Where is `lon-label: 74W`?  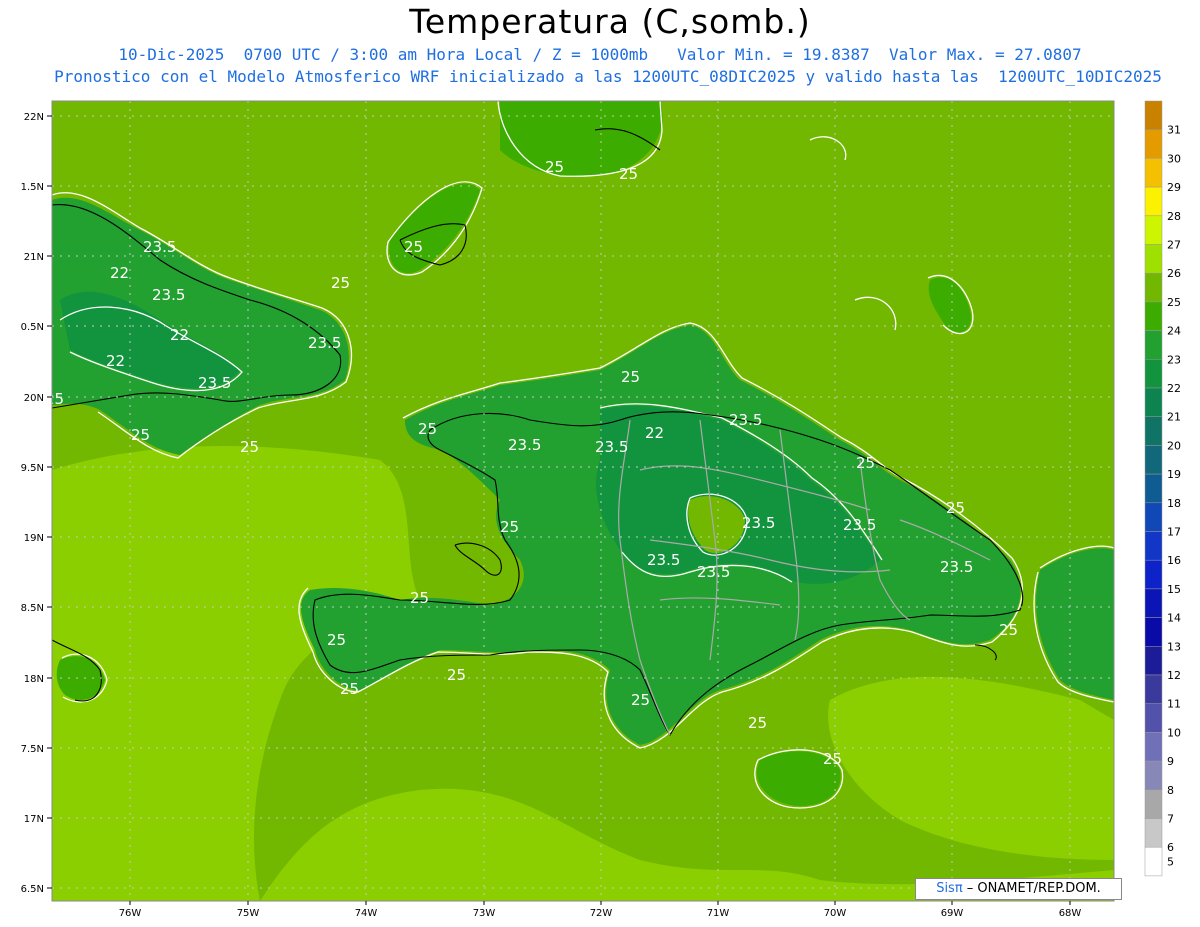
lon-label: 74W is located at coordinates (366, 913).